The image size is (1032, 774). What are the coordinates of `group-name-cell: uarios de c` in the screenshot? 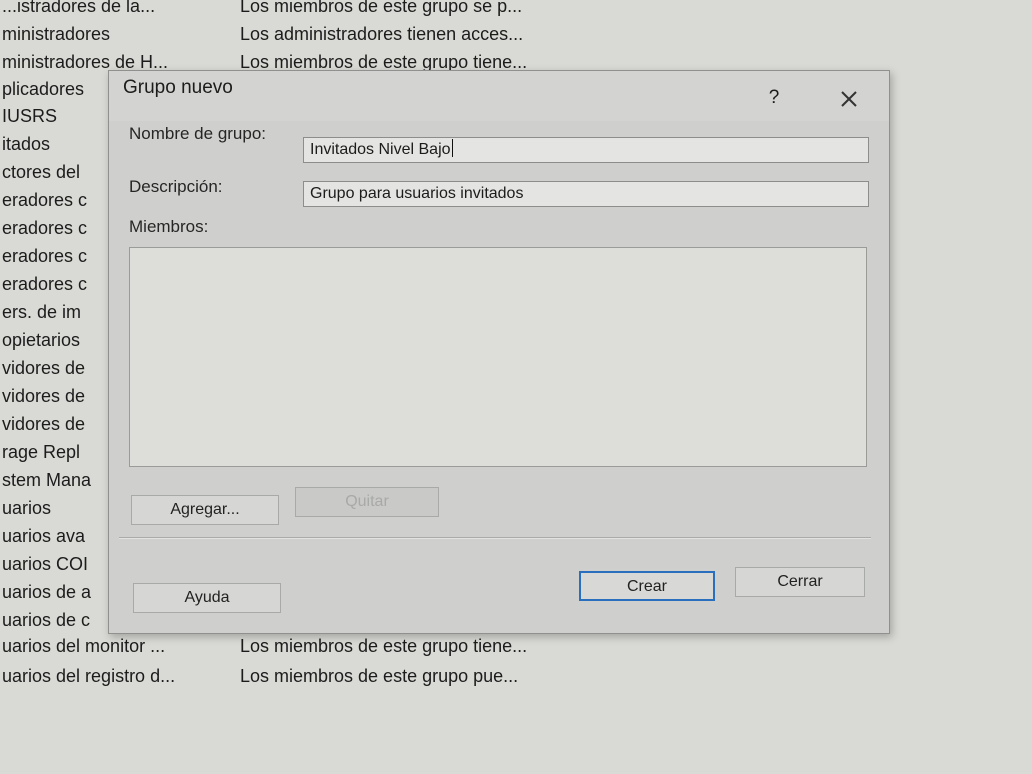 It's located at (46, 620).